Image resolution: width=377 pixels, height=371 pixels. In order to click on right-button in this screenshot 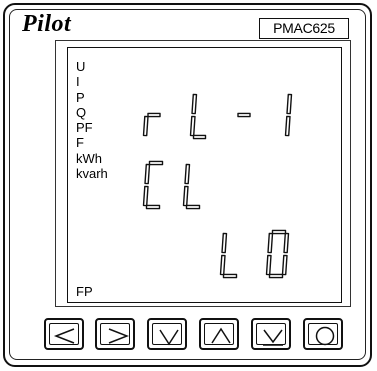, I will do `click(115, 334)`.